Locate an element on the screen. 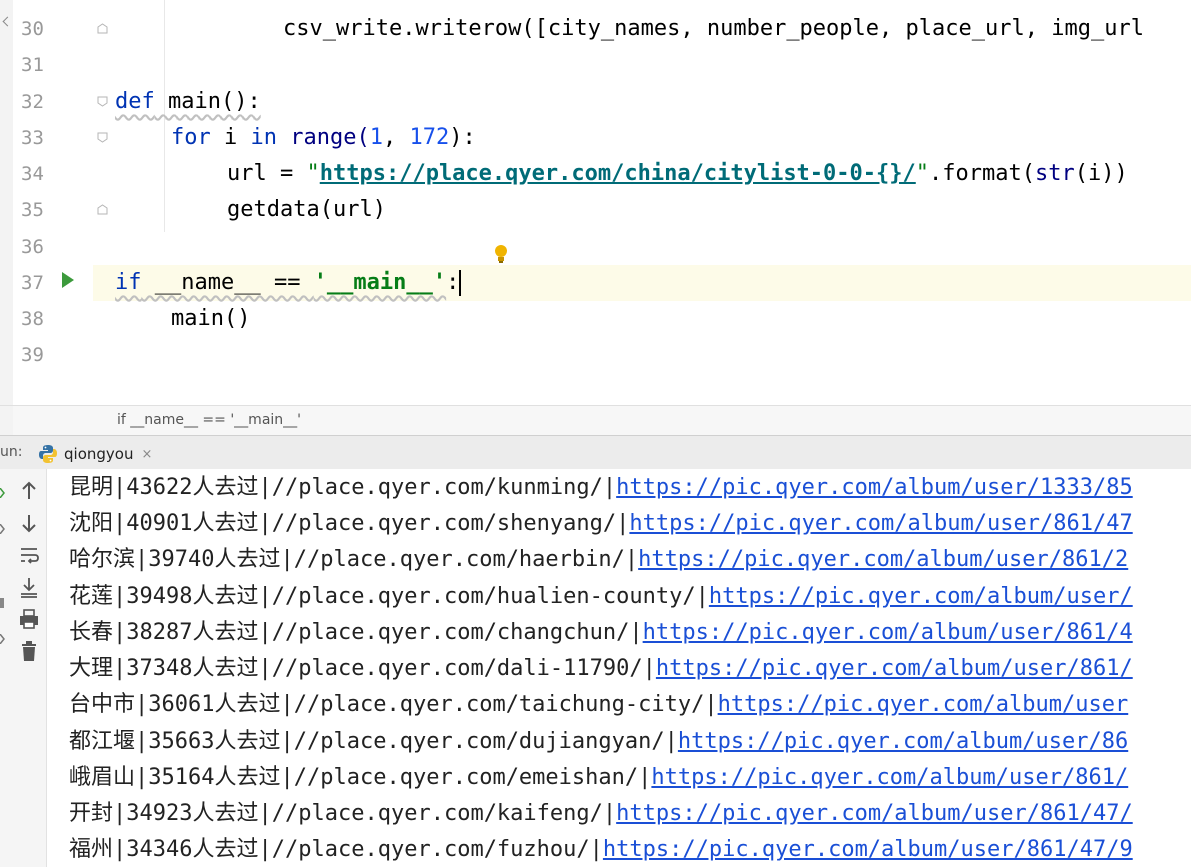 The height and width of the screenshot is (867, 1191). code-line-37: if __name__ == '__main__': is located at coordinates (288, 283).